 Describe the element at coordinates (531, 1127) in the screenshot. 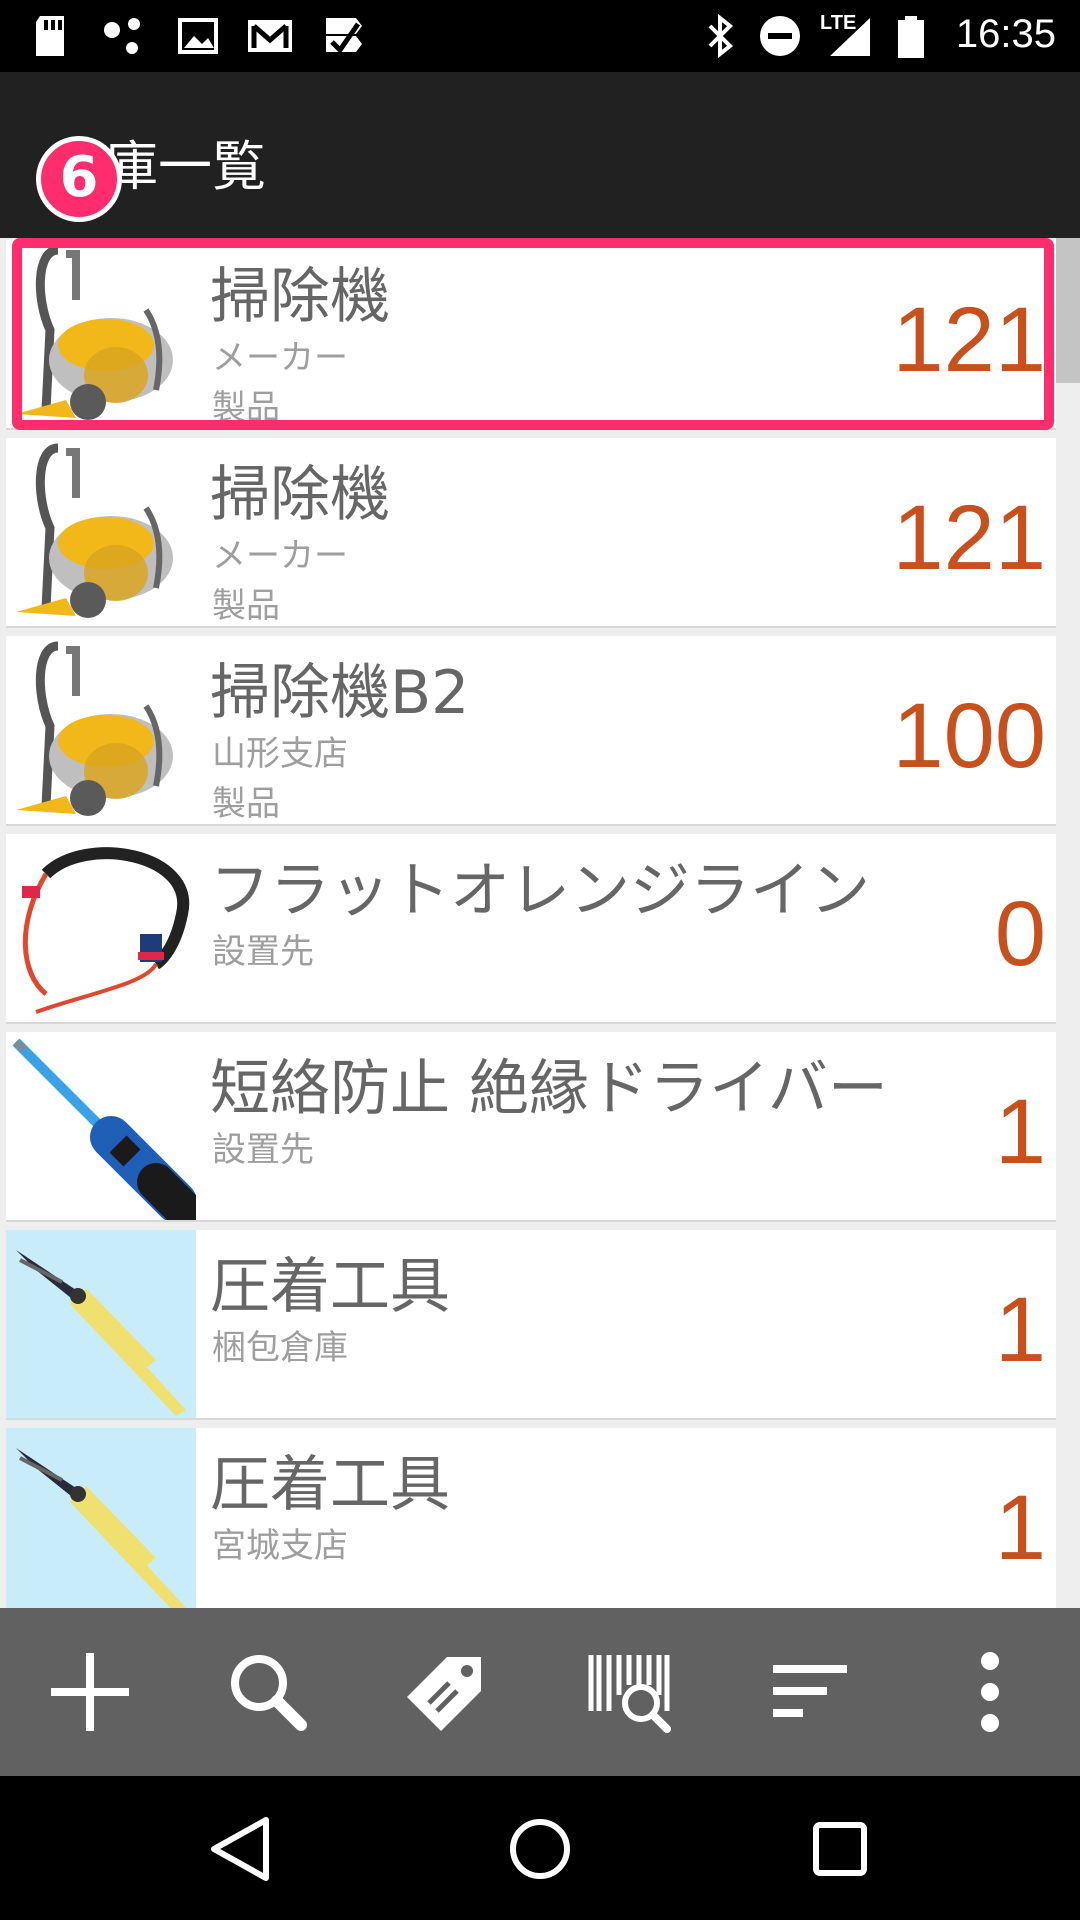

I see `list-item: 短絡防止 絶縁ドライバー設置先 1` at that location.